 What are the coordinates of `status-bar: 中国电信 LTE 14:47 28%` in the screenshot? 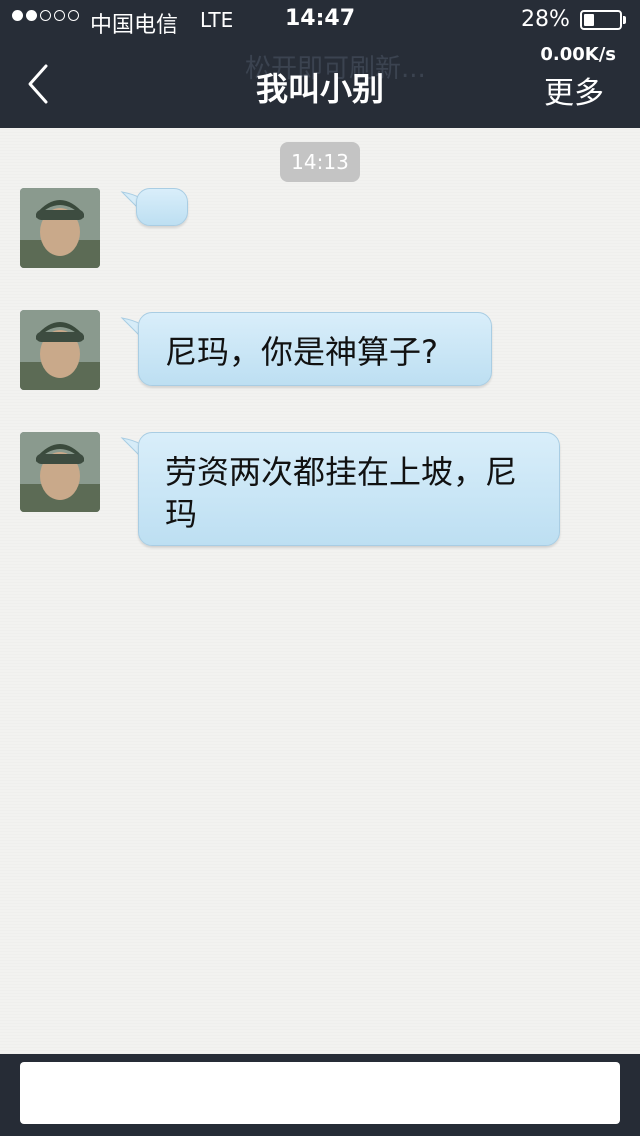 It's located at (320, 20).